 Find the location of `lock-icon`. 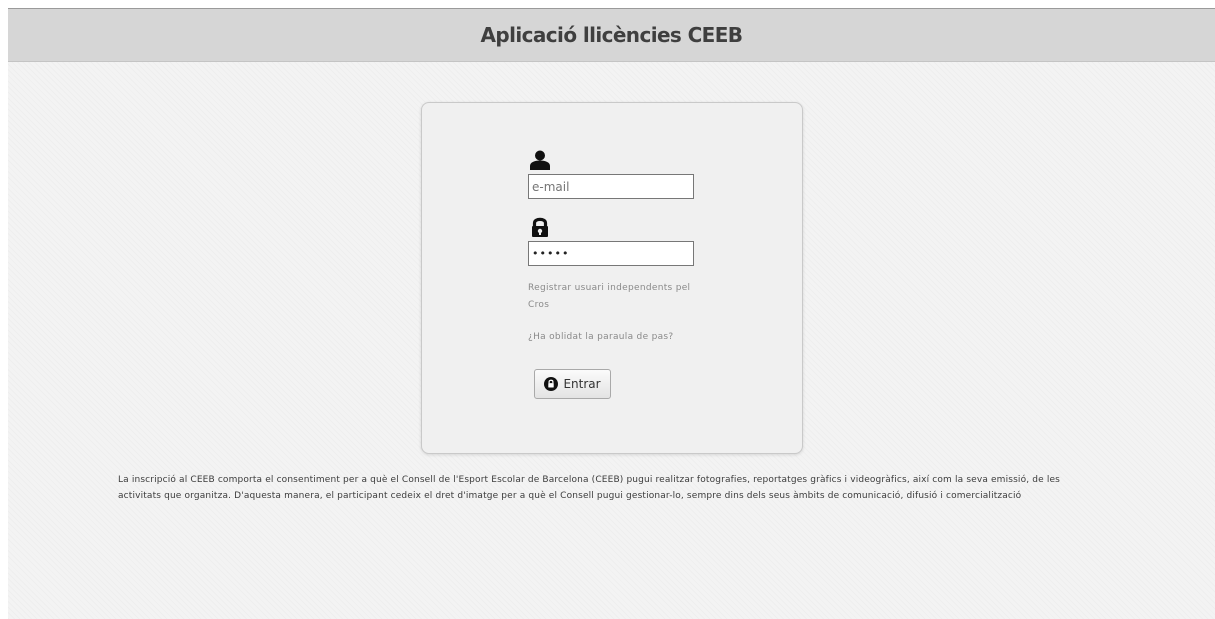

lock-icon is located at coordinates (540, 227).